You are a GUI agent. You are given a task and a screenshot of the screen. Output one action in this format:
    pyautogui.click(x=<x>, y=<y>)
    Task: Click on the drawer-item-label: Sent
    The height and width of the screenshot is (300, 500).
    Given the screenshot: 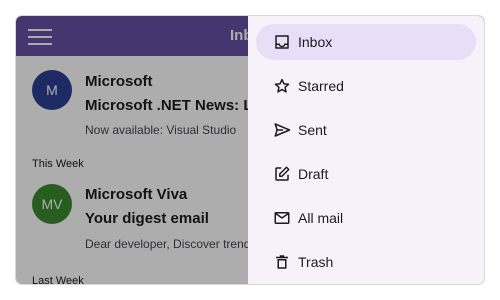 What is the action you would take?
    pyautogui.click(x=312, y=130)
    